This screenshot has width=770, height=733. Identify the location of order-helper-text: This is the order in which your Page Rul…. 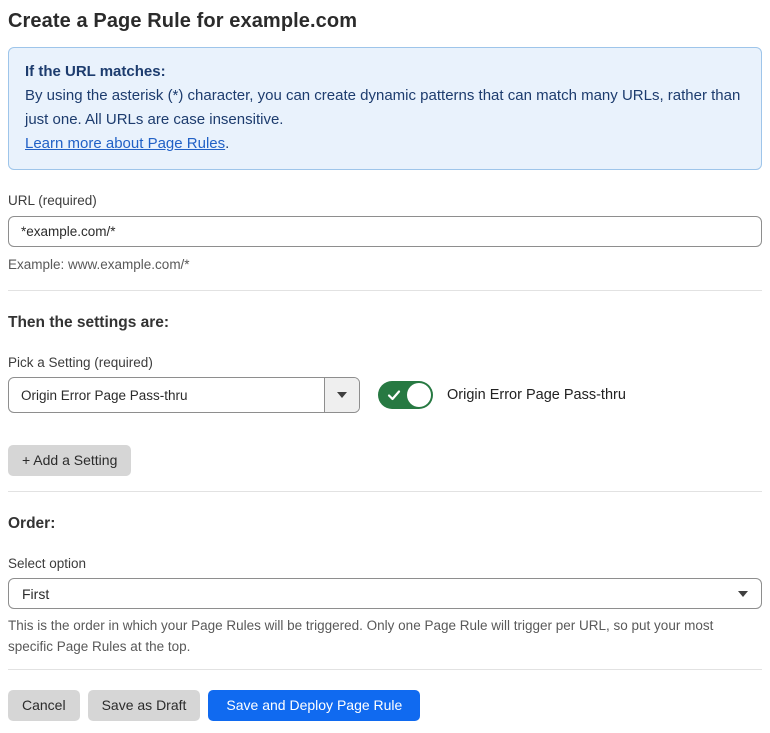
(361, 636).